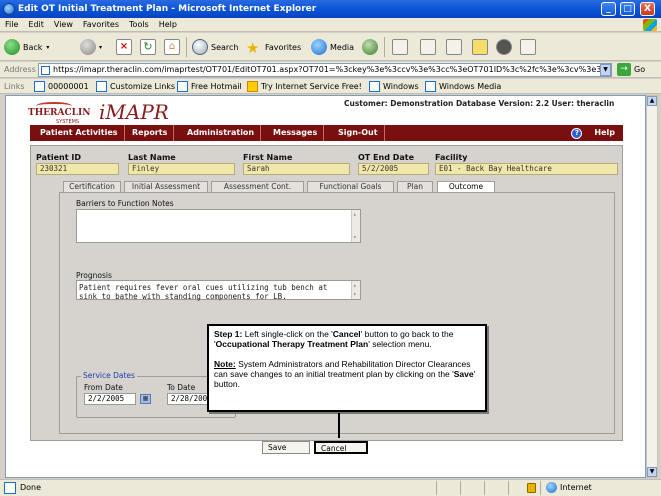  Describe the element at coordinates (401, 86) in the screenshot. I see `link-label: Windows` at that location.